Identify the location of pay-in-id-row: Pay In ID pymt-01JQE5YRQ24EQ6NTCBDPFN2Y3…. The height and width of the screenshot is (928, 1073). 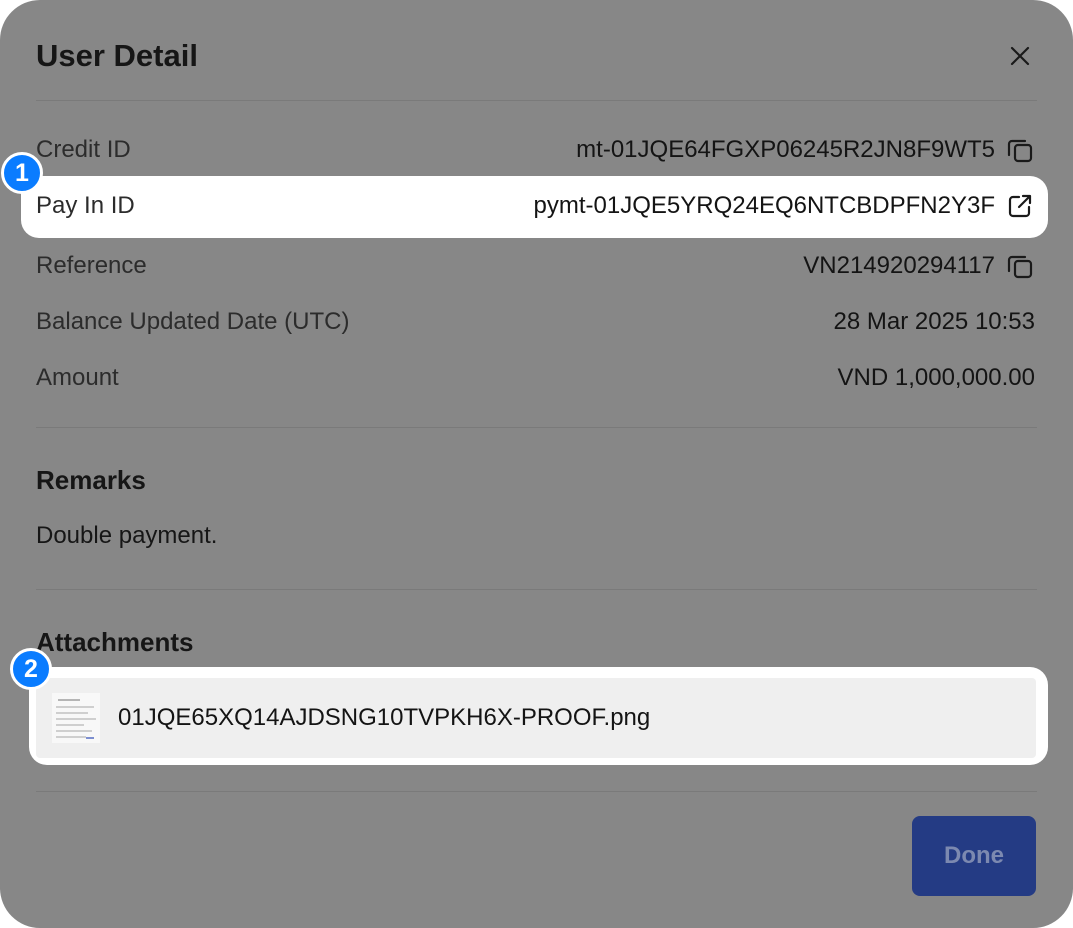
(535, 206).